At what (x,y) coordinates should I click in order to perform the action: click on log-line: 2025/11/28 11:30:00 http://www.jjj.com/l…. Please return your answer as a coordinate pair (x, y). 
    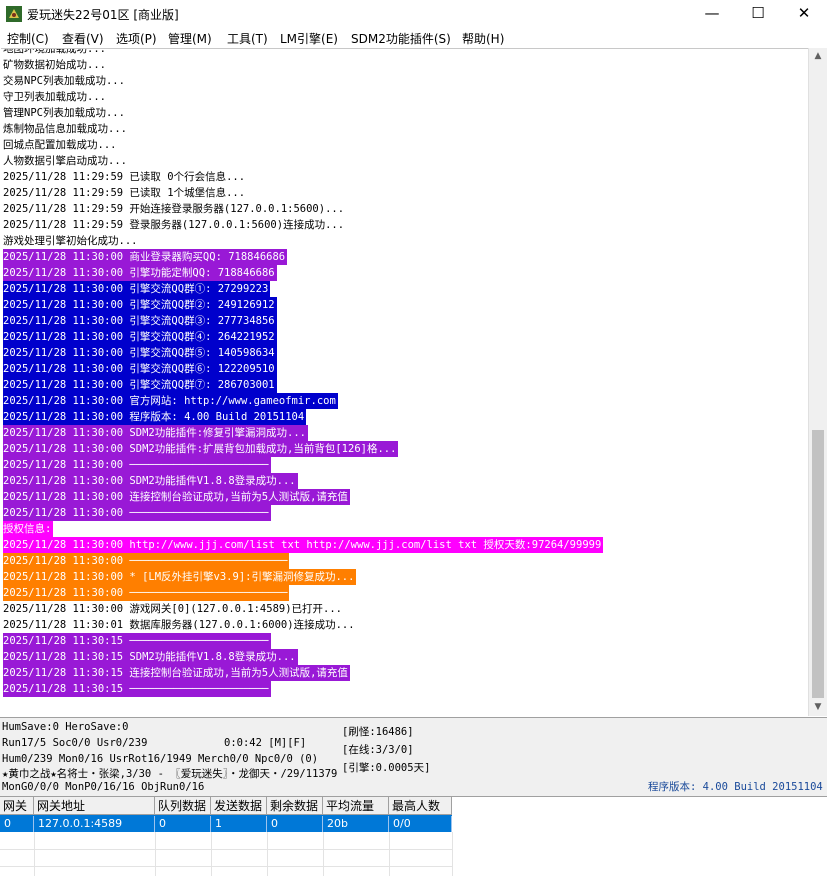
    Looking at the image, I should click on (303, 545).